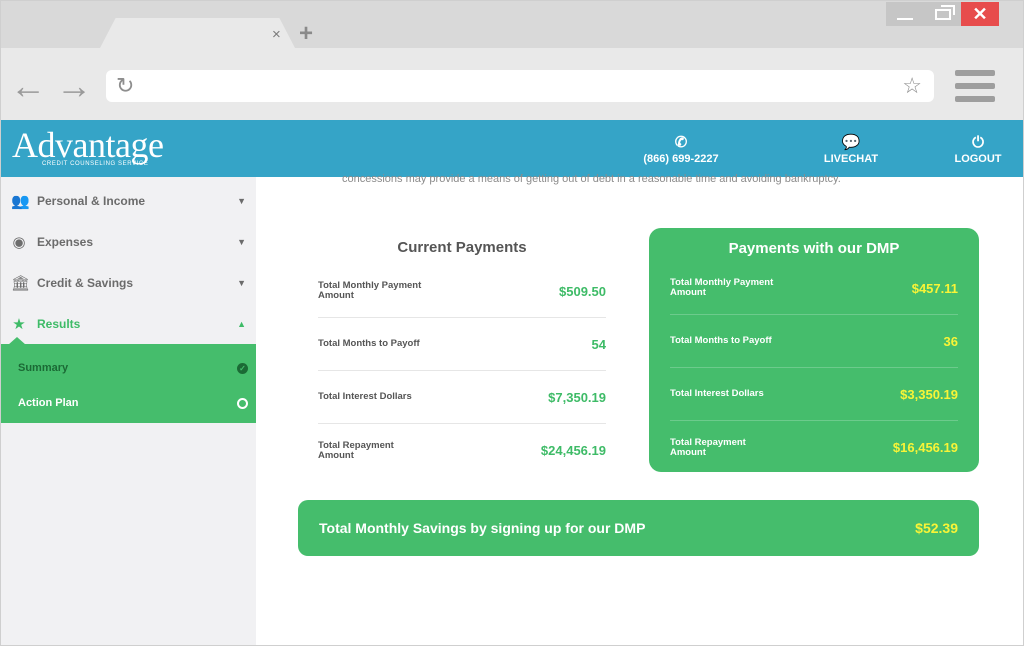  What do you see at coordinates (59, 323) in the screenshot?
I see `sidebar-item-label: Results` at bounding box center [59, 323].